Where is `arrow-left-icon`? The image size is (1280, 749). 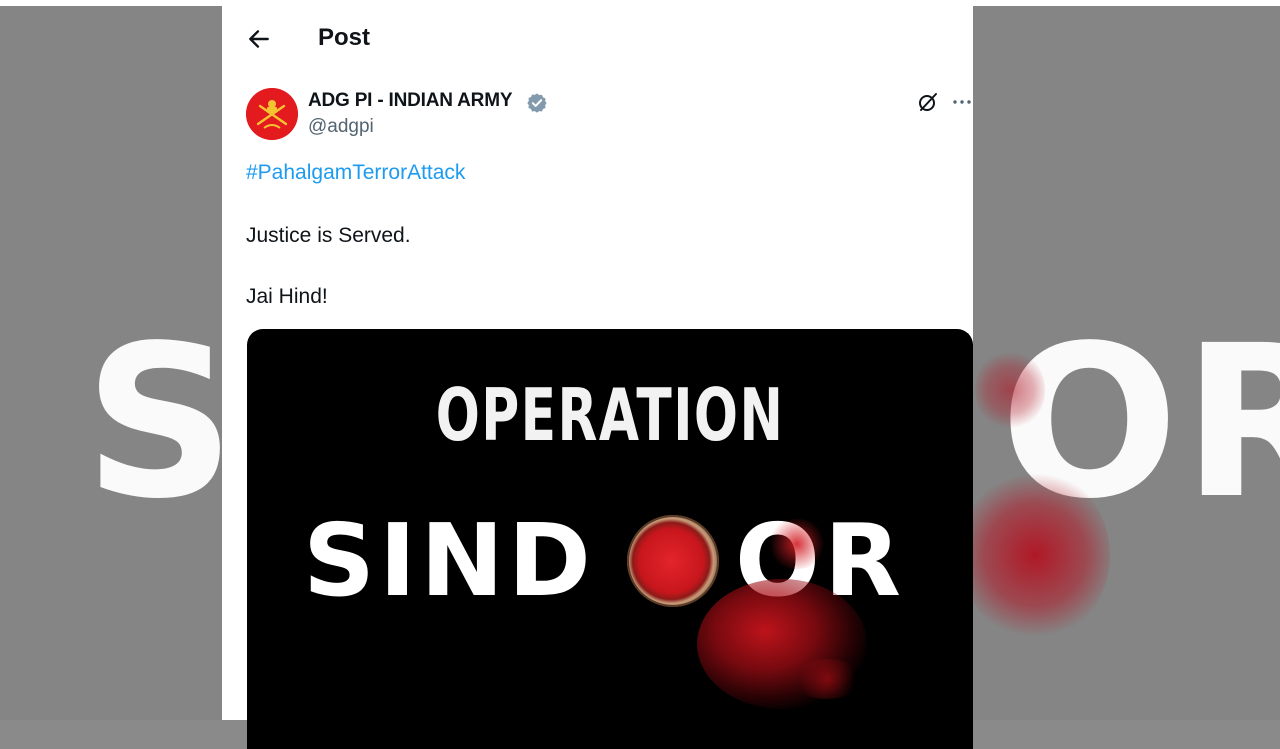 arrow-left-icon is located at coordinates (259, 39).